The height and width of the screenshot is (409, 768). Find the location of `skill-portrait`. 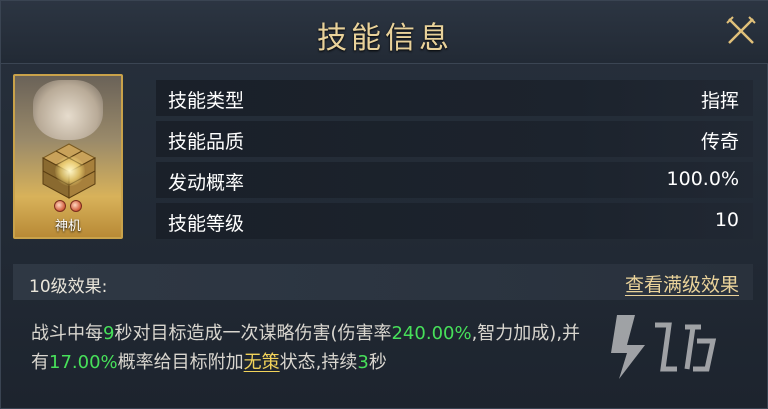

skill-portrait is located at coordinates (68, 110).